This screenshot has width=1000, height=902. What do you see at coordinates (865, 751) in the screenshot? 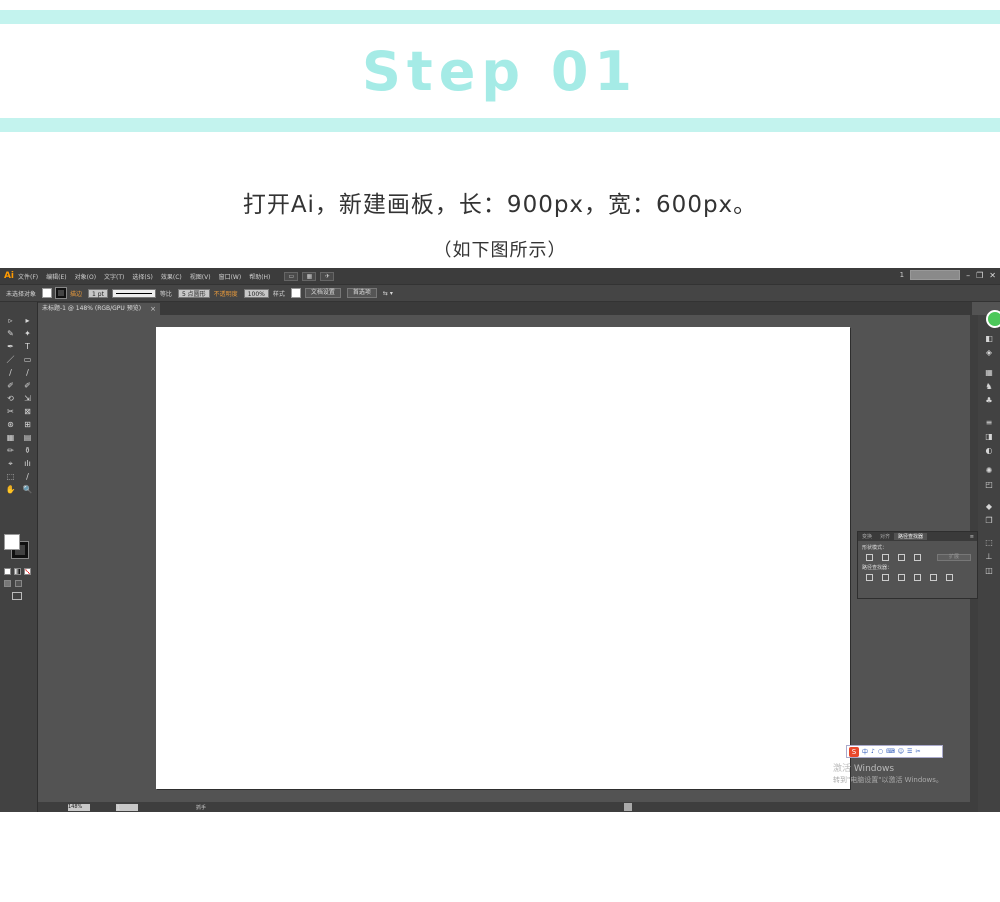
I see `ime-chinese-icon: 中` at bounding box center [865, 751].